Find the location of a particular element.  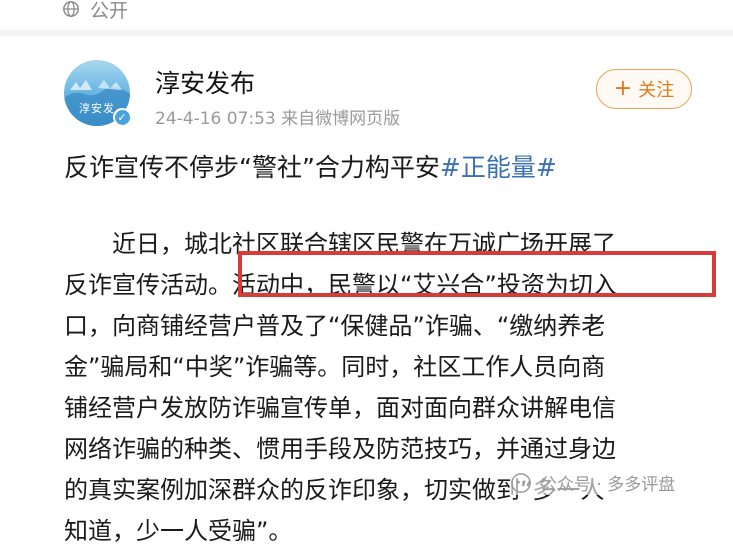

body-line: 网络诈骗的种类、惯用手段及防范技巧，并通过身边 is located at coordinates (340, 449).